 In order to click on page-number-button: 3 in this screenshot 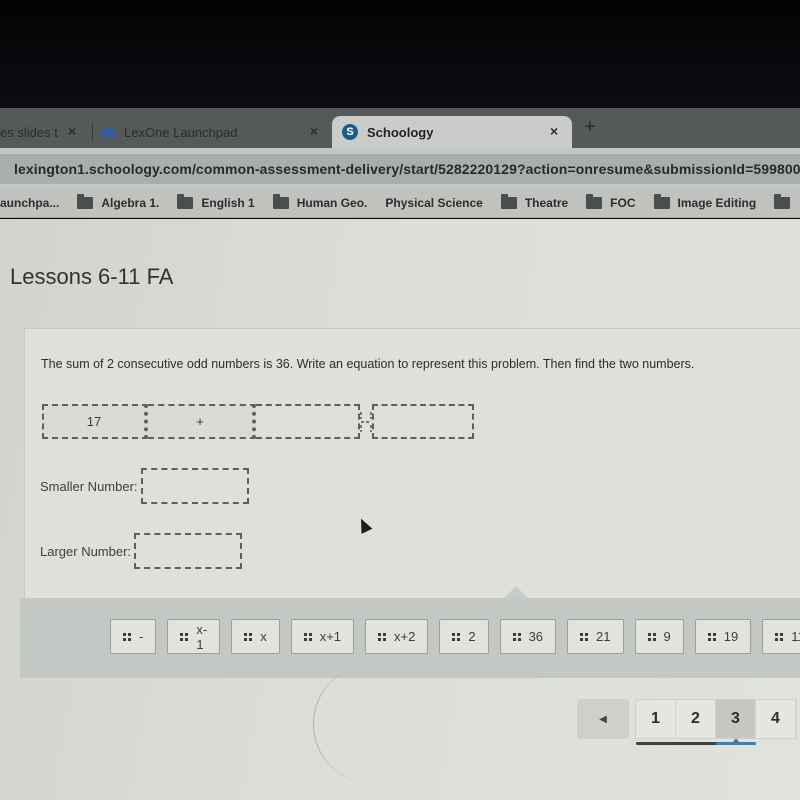, I will do `click(736, 719)`.